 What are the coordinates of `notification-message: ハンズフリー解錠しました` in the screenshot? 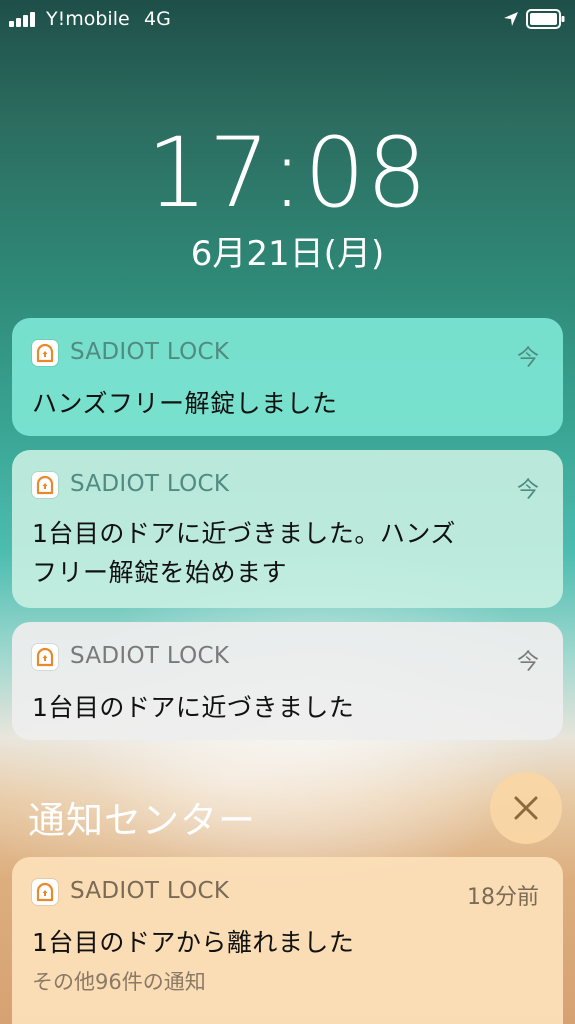 It's located at (185, 403).